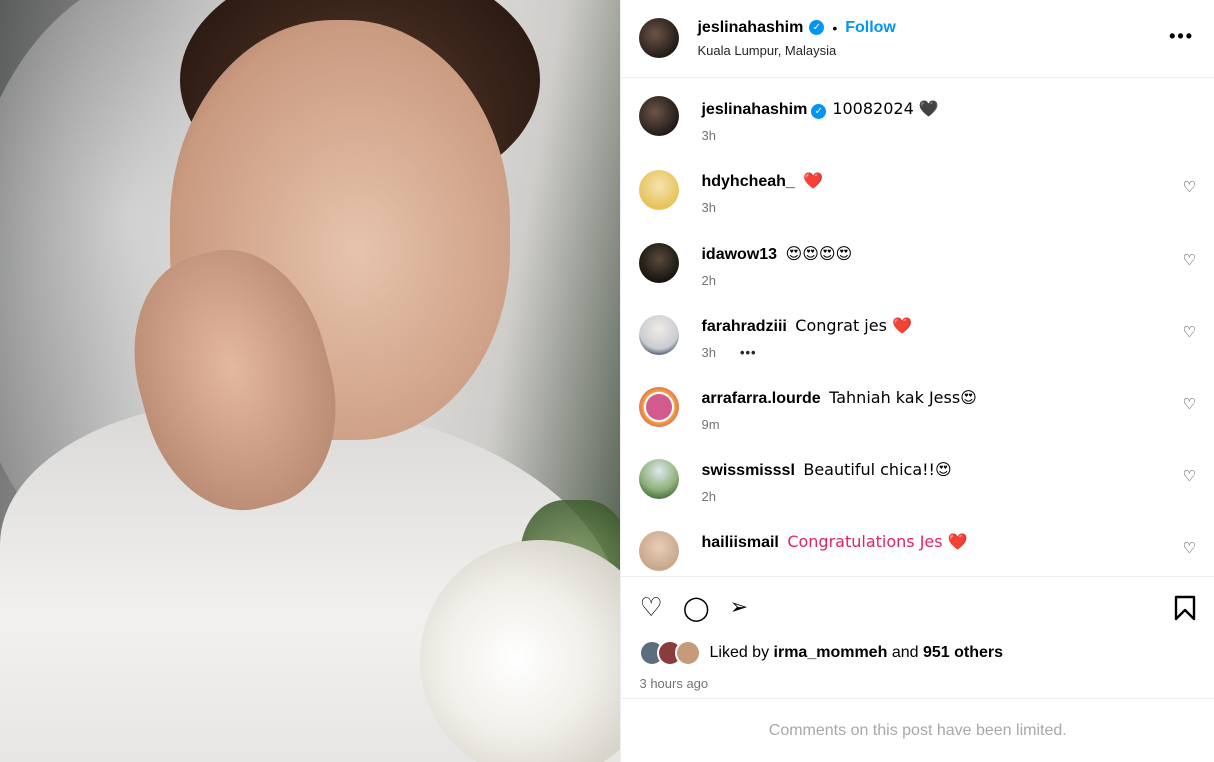 The image size is (1214, 762). Describe the element at coordinates (905, 653) in the screenshot. I see `likes-middle: and` at that location.